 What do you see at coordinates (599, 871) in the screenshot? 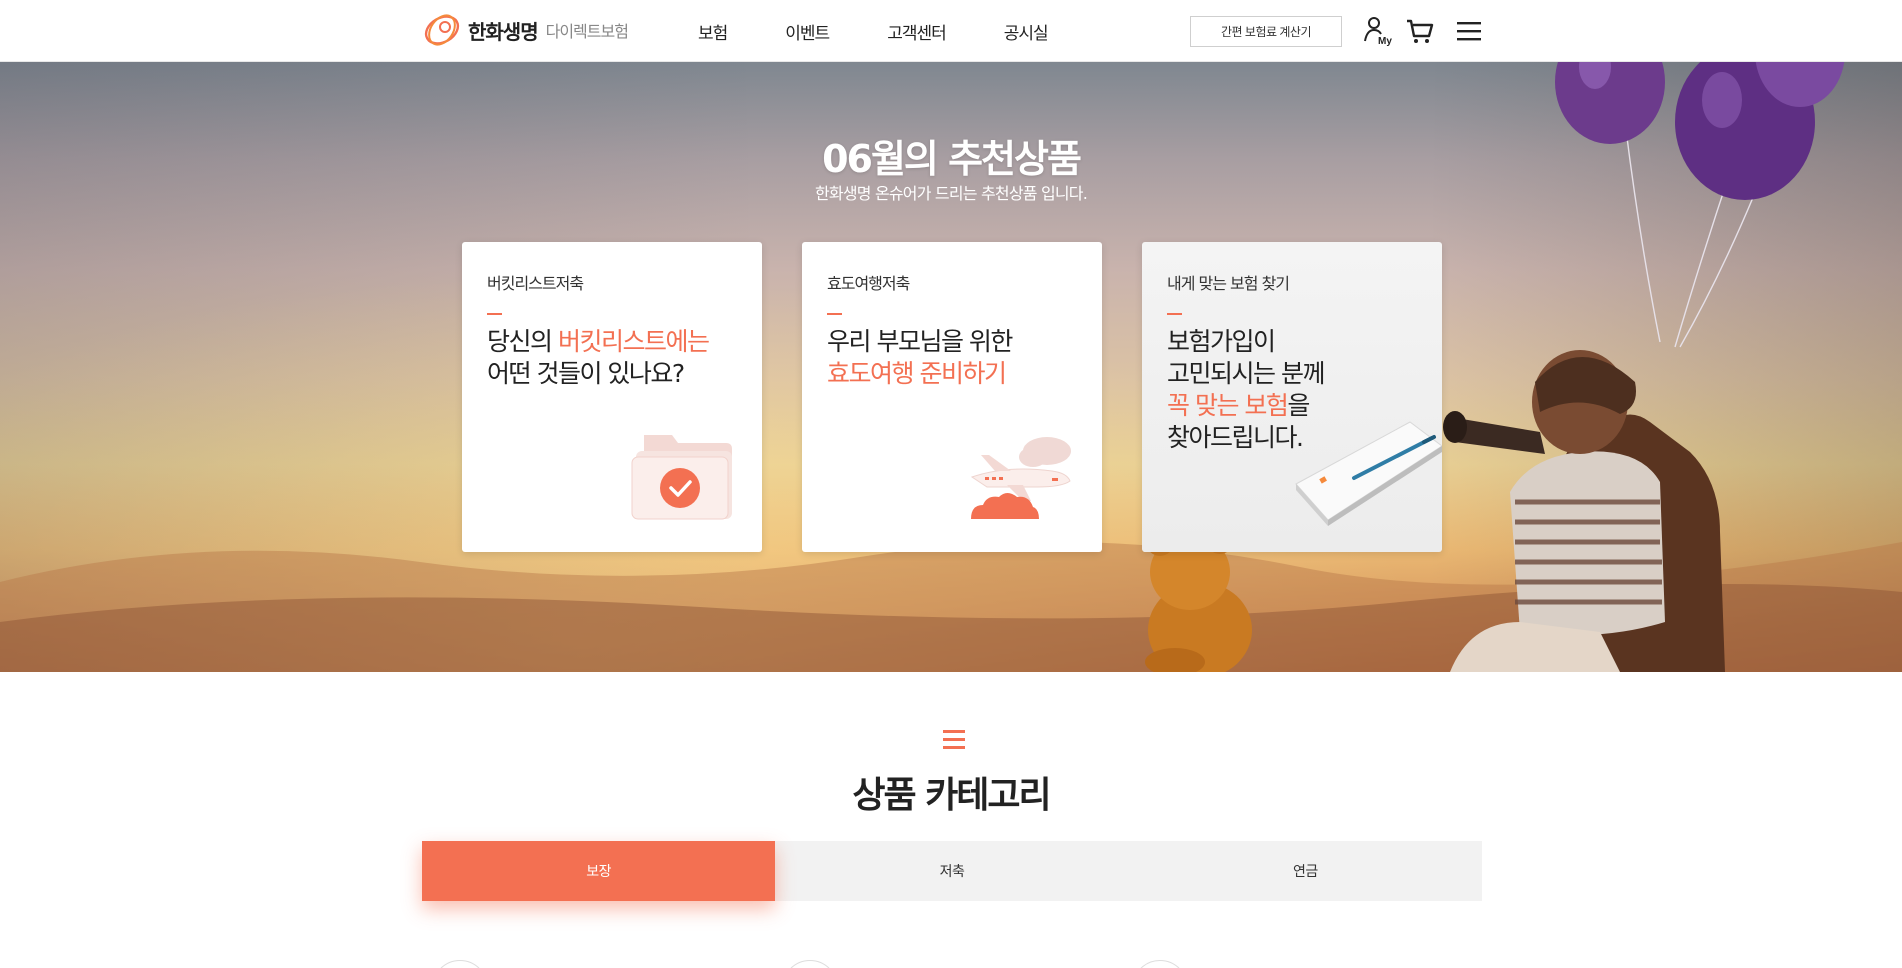
I see `tab-protection: 보장` at bounding box center [599, 871].